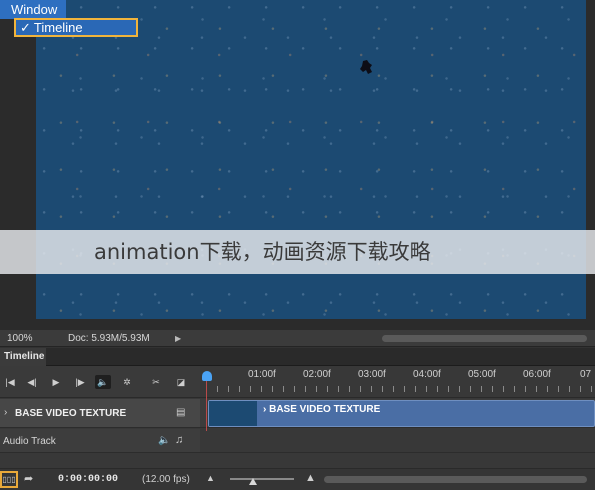 The image size is (595, 490). What do you see at coordinates (10, 382) in the screenshot?
I see `first-frame-icon: |◀` at bounding box center [10, 382].